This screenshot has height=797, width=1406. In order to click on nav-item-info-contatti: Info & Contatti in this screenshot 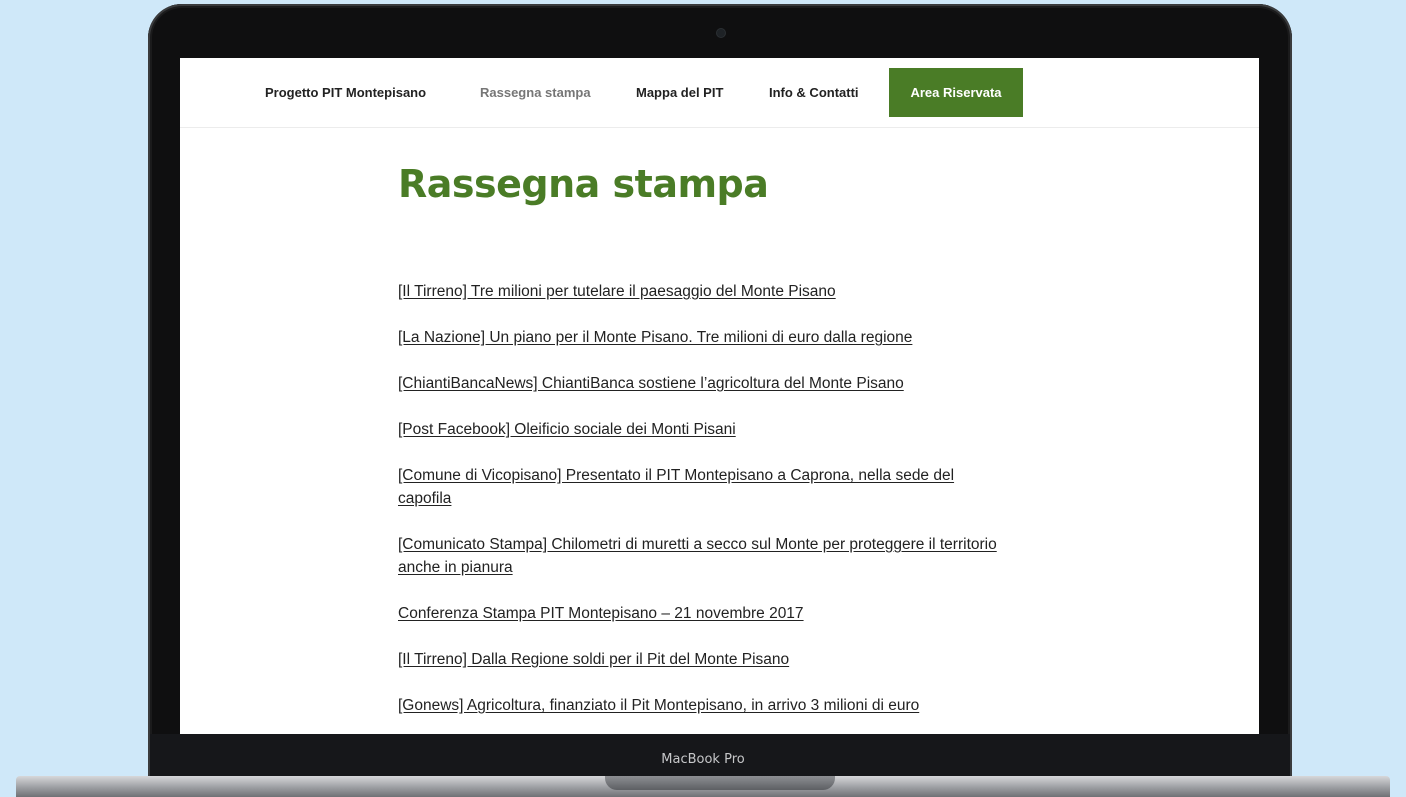, I will do `click(814, 92)`.